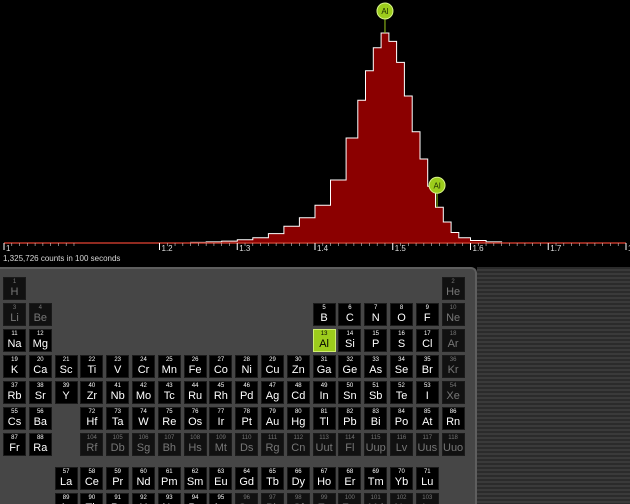 The width and height of the screenshot is (630, 504). What do you see at coordinates (247, 392) in the screenshot?
I see `element-pd: 46 Pd` at bounding box center [247, 392].